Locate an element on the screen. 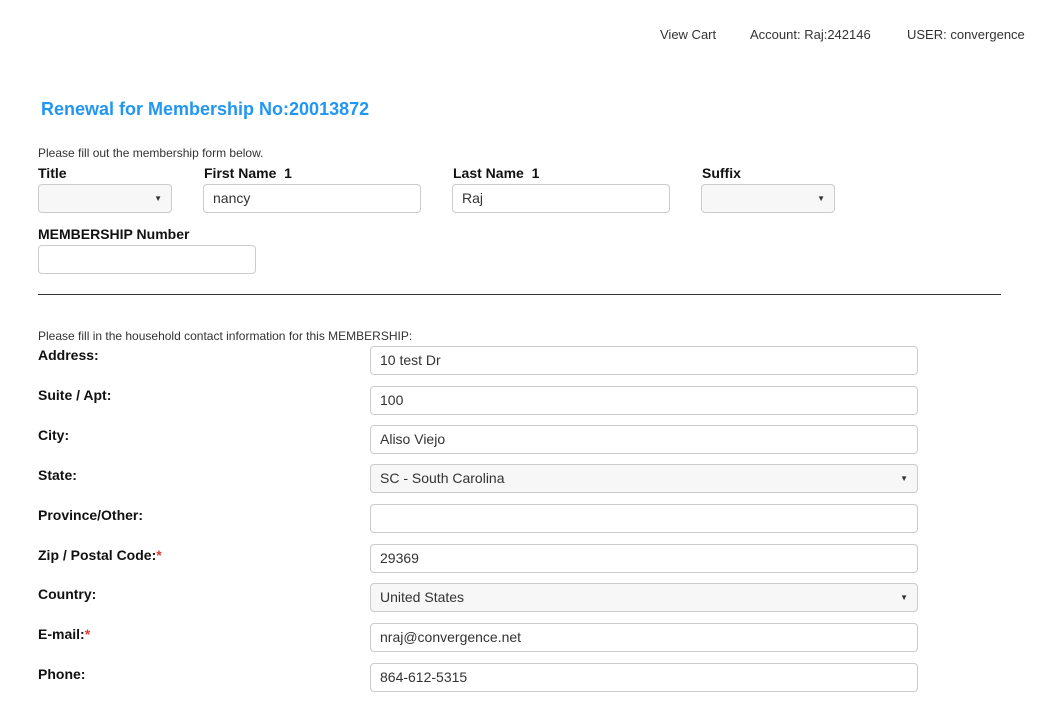 The image size is (1037, 703). zip-input: 29369 is located at coordinates (644, 558).